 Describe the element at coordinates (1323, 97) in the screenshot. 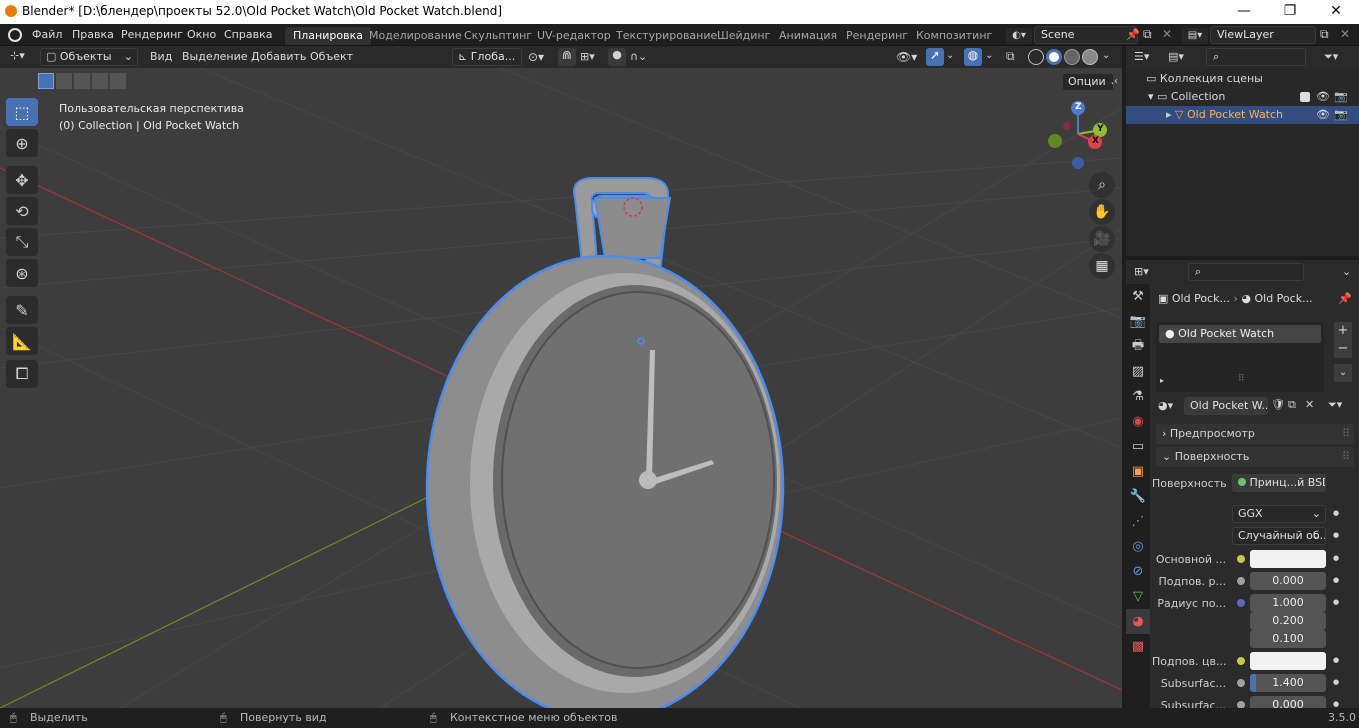

I see `eye-icon: 👁` at that location.